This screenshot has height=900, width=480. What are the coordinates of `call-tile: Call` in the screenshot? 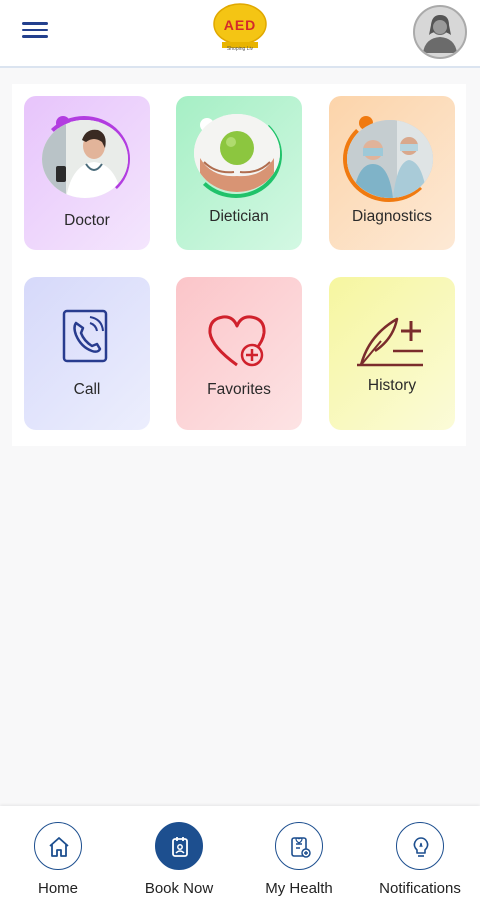 It's located at (87, 353).